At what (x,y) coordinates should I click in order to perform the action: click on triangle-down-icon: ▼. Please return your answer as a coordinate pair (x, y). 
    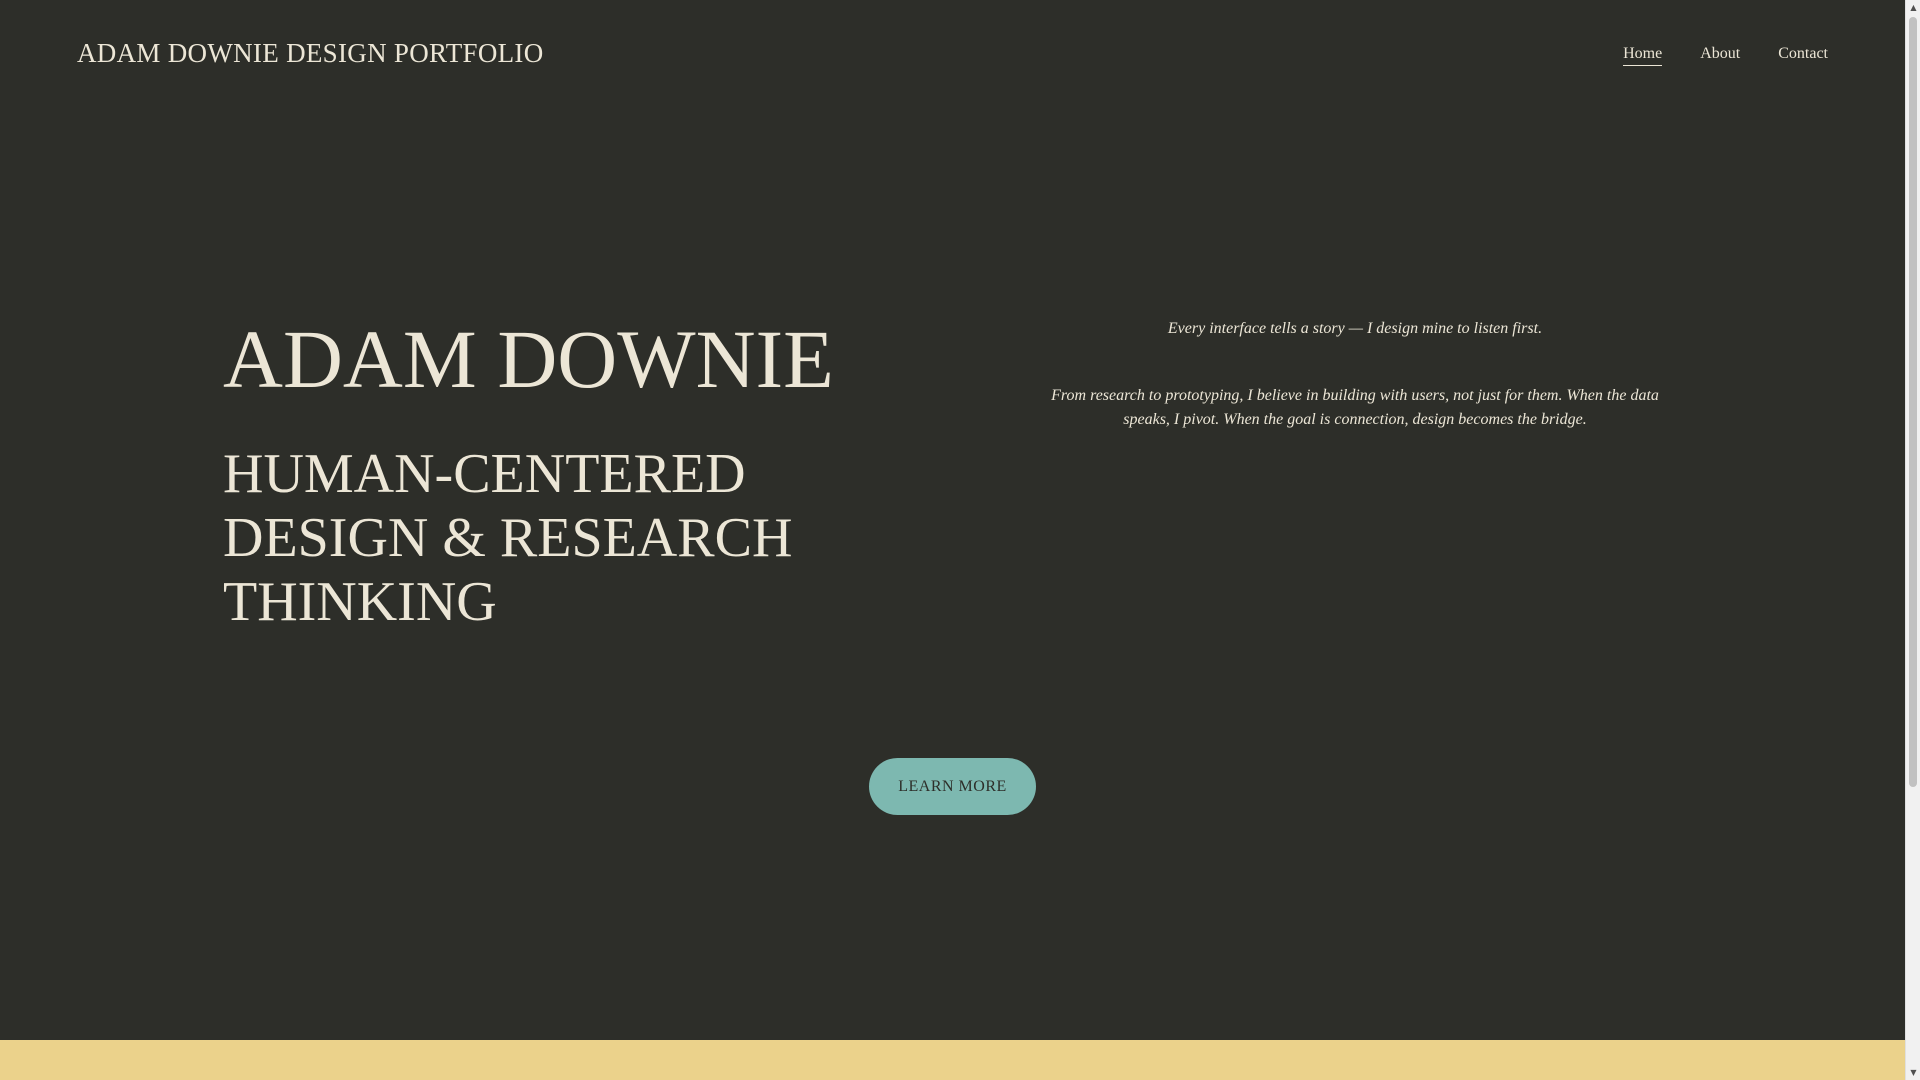
    Looking at the image, I should click on (1913, 1072).